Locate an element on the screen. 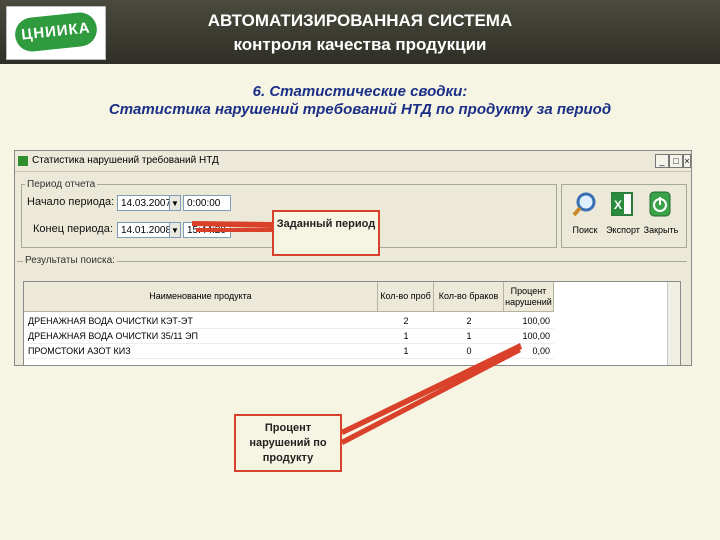 This screenshot has width=720, height=540. percent-arrow-upper is located at coordinates (431, 389).